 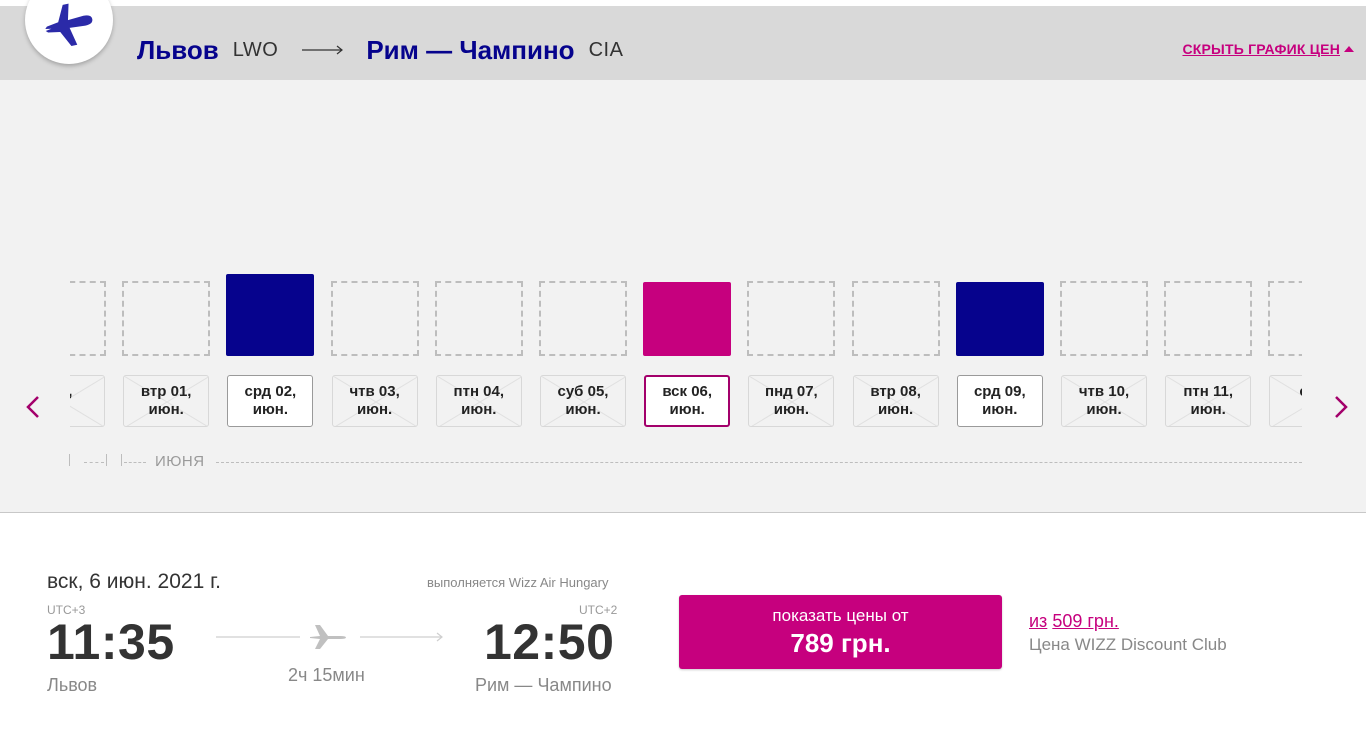 I want to click on show-prices-button: показать цены от 789 грн., so click(x=840, y=632).